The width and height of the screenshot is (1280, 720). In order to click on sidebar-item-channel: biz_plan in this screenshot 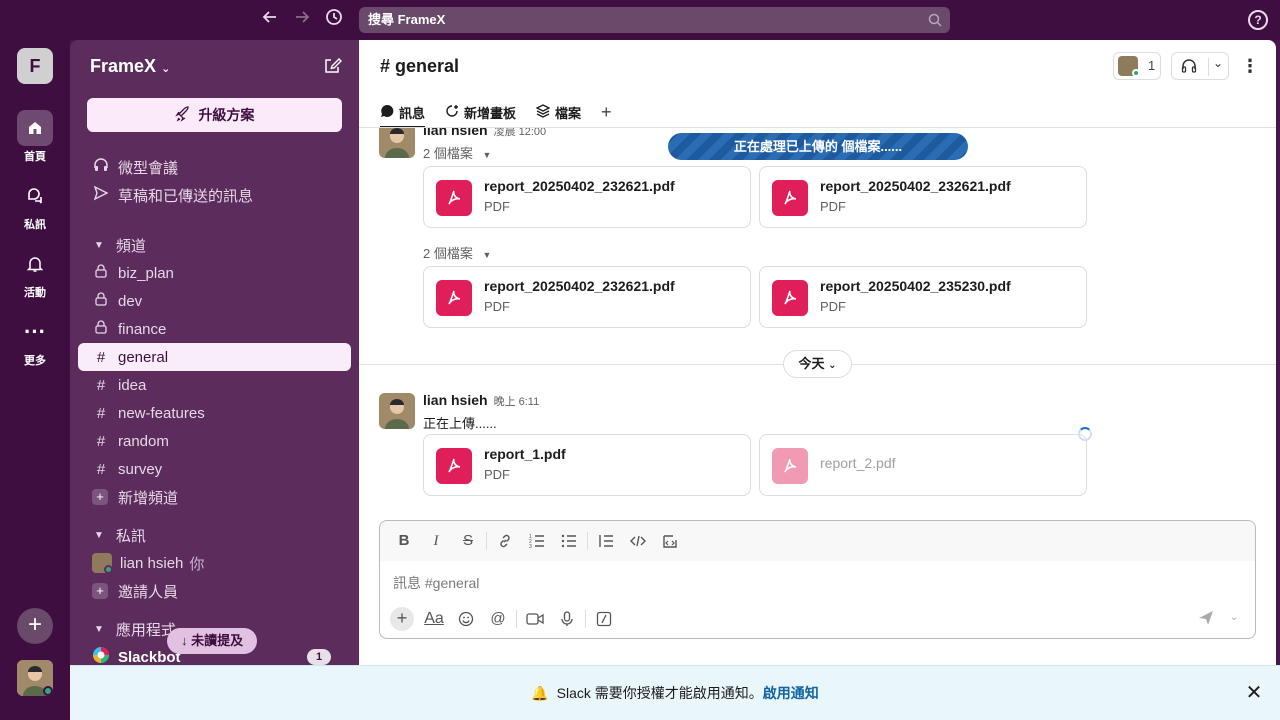, I will do `click(214, 273)`.